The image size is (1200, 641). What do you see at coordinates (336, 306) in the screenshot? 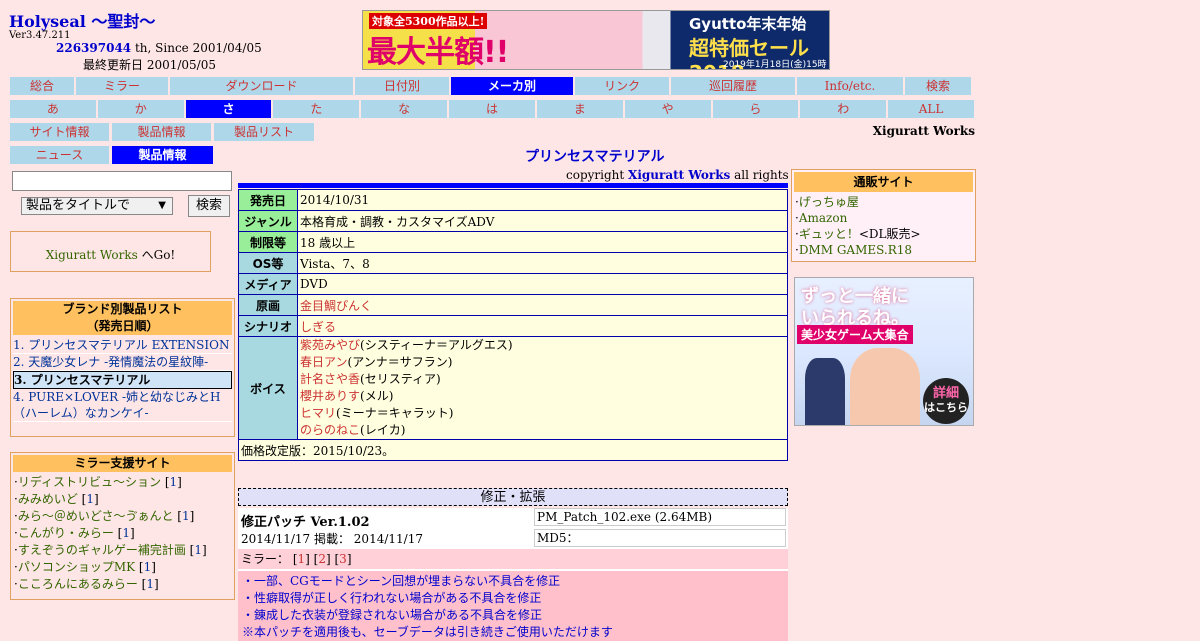
I see `art-link: 金目鯛ぴんく` at bounding box center [336, 306].